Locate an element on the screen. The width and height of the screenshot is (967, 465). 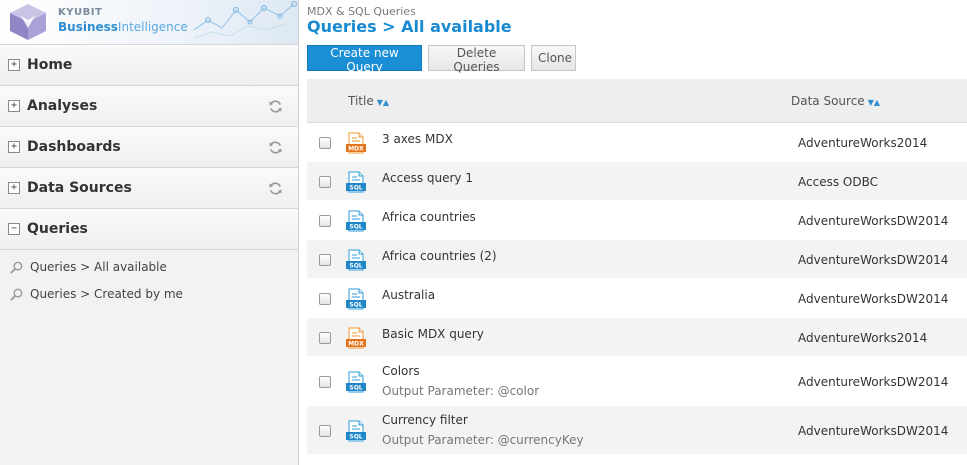
sidebar-item-queries: − Queries is located at coordinates (149, 229).